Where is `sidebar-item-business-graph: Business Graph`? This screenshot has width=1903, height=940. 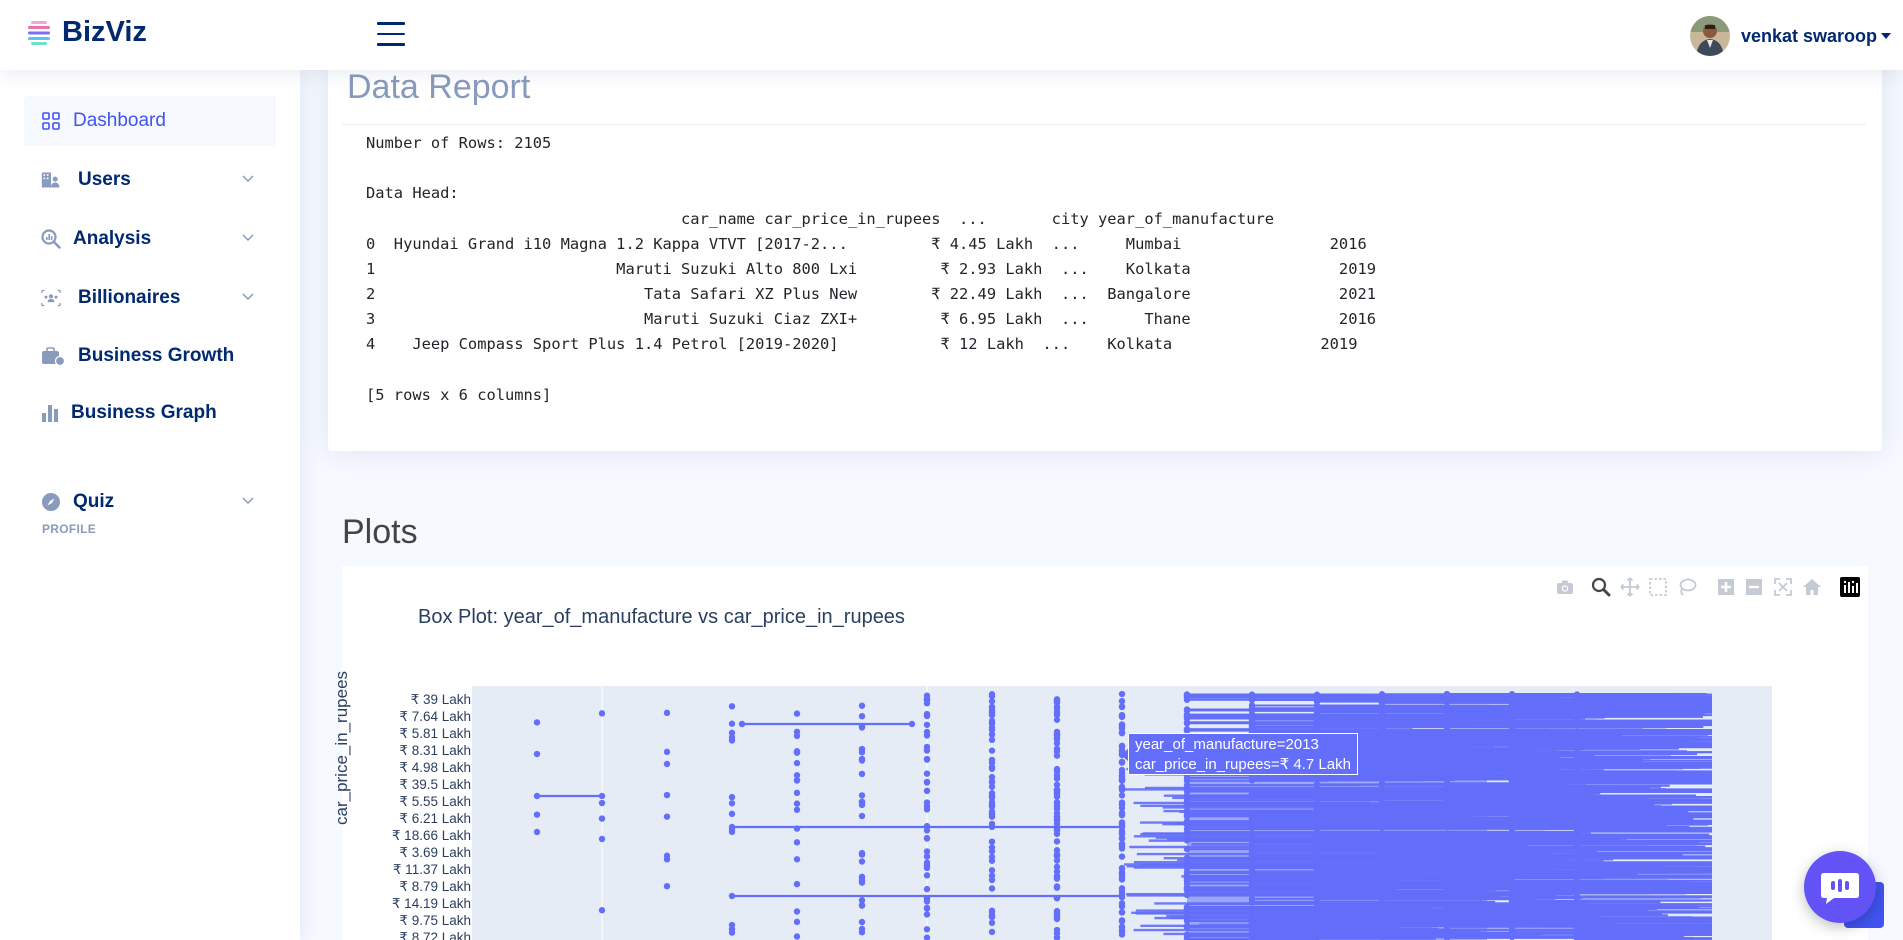 sidebar-item-business-graph: Business Graph is located at coordinates (150, 413).